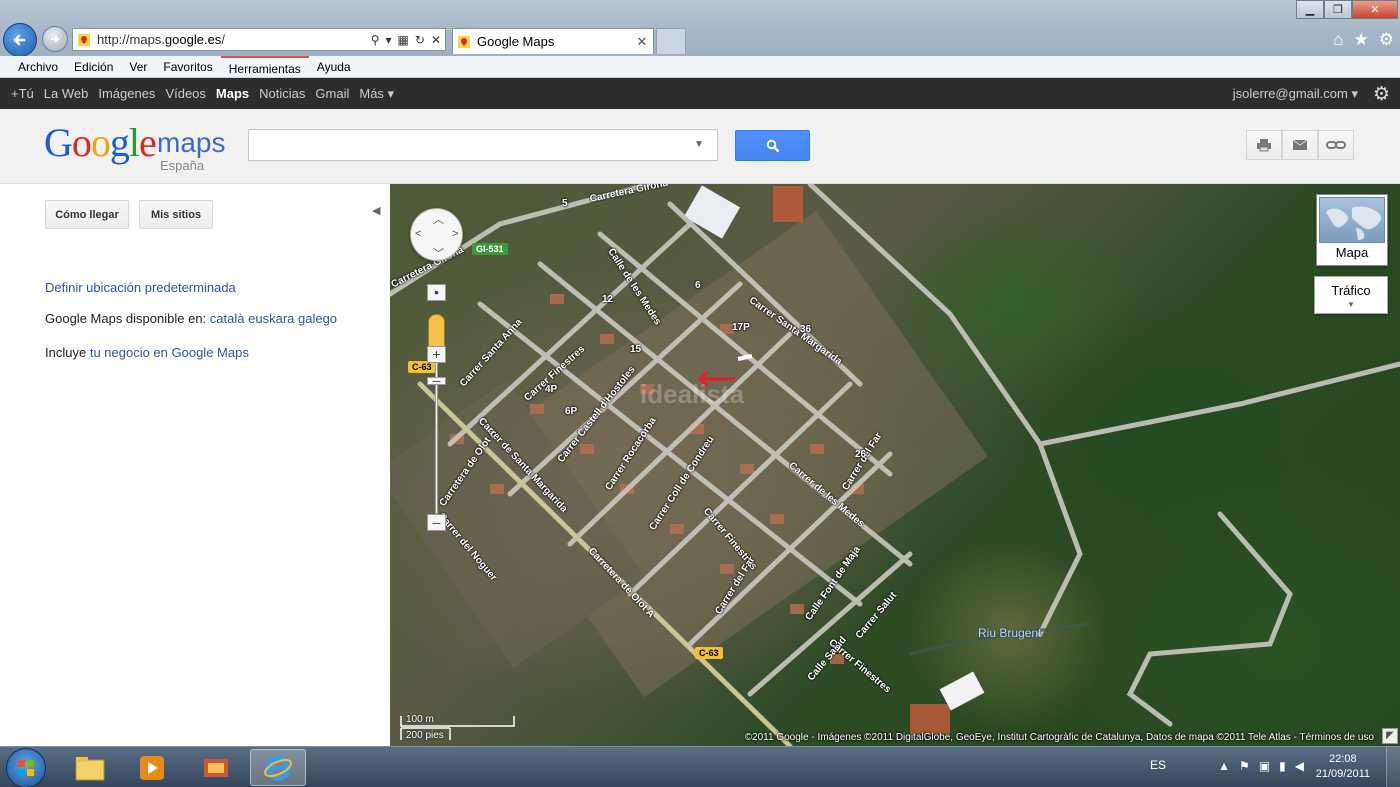 Image resolution: width=1400 pixels, height=787 pixels. What do you see at coordinates (483, 145) in the screenshot?
I see `search-input` at bounding box center [483, 145].